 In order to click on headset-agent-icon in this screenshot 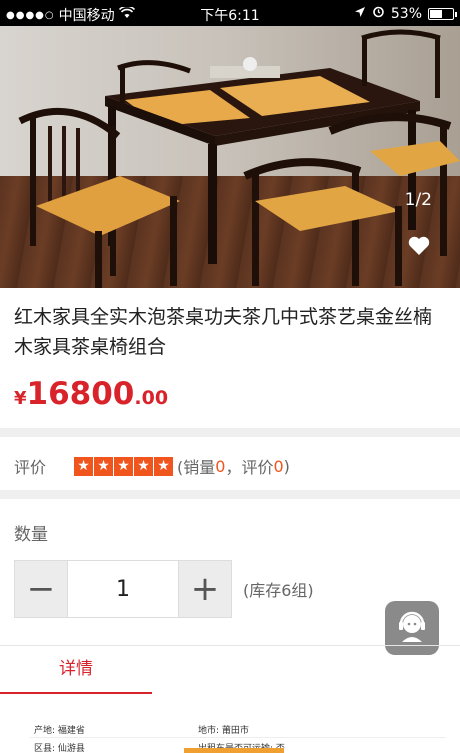, I will do `click(412, 628)`.